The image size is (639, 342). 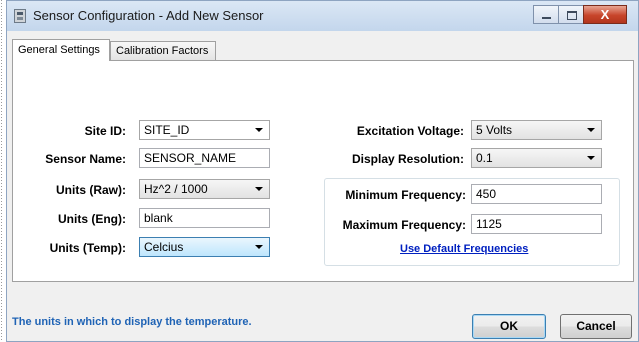 I want to click on excitation-voltage-label: Excitation Voltage:, so click(x=410, y=131).